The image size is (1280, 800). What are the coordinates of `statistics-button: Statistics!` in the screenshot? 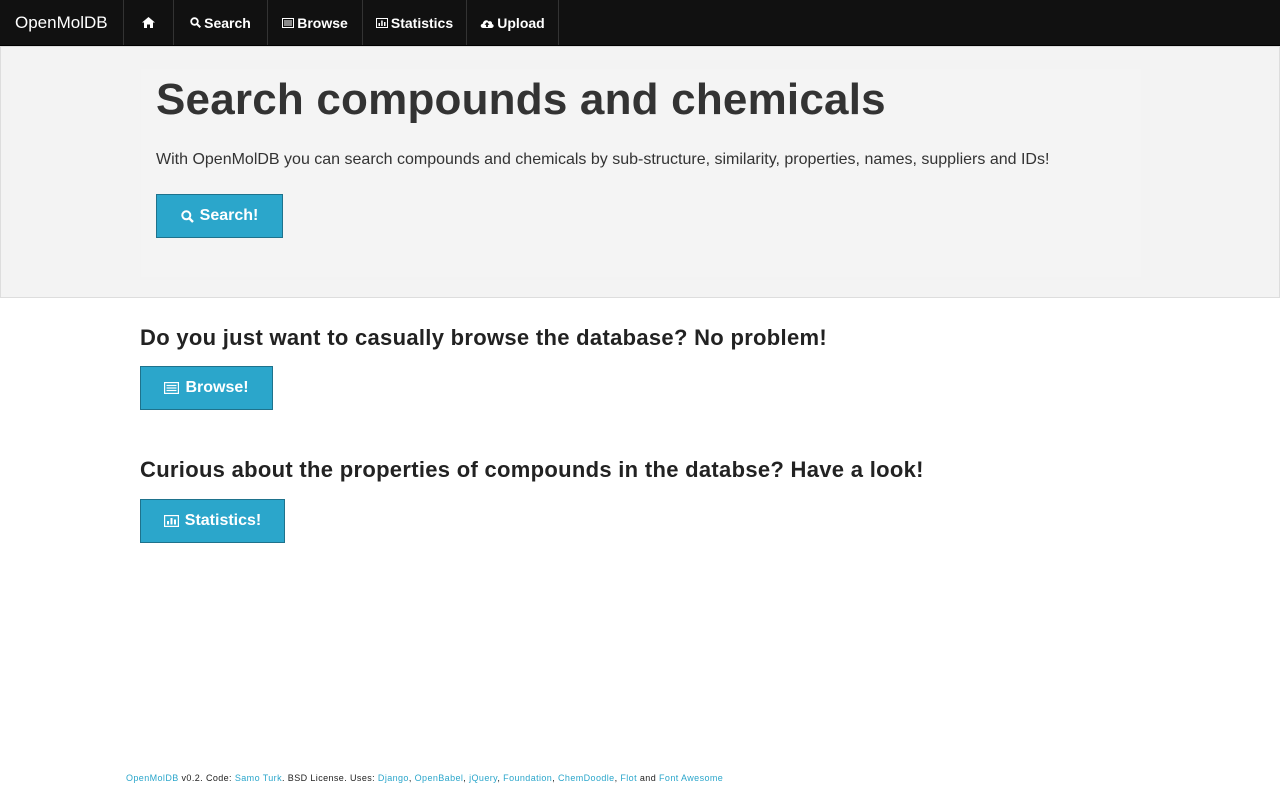 It's located at (212, 521).